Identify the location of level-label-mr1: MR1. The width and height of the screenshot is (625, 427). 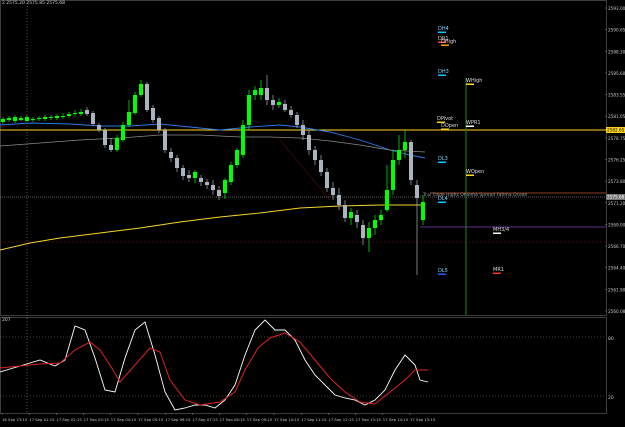
(498, 270).